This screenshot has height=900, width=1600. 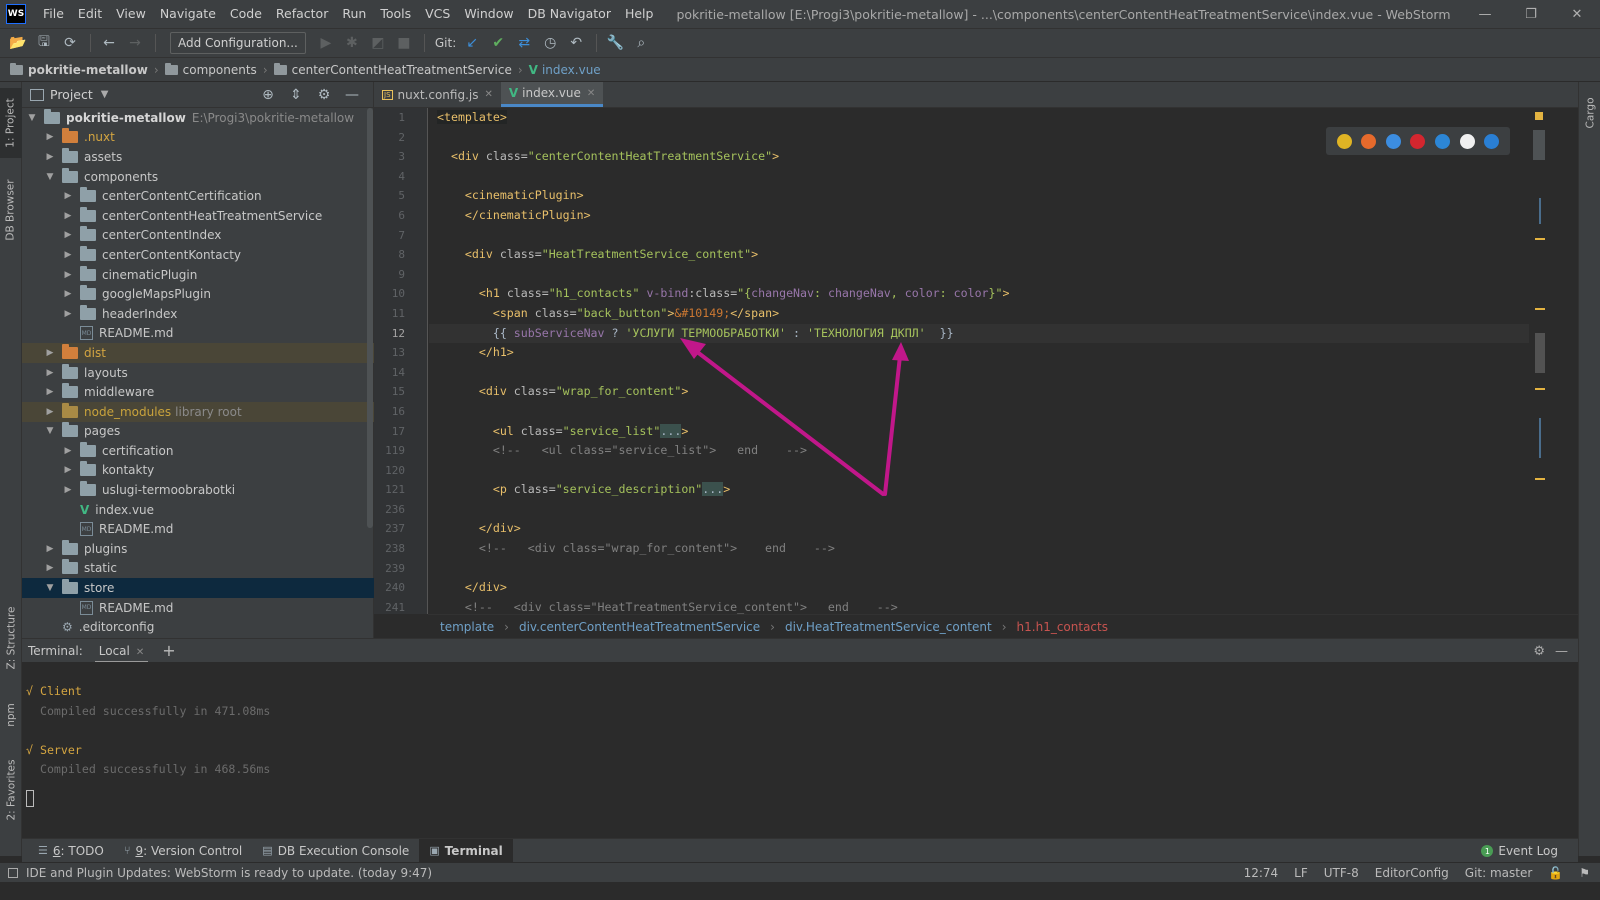 I want to click on bottom-tab-version-control: ⑂ 9: Version Control, so click(x=183, y=851).